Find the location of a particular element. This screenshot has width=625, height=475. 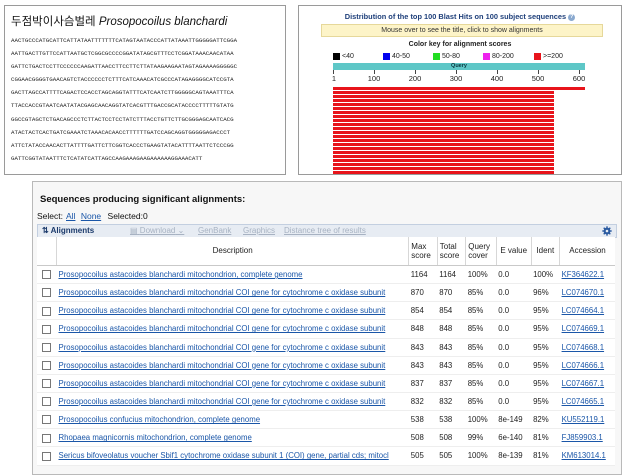

select-none-link: None is located at coordinates (91, 216).